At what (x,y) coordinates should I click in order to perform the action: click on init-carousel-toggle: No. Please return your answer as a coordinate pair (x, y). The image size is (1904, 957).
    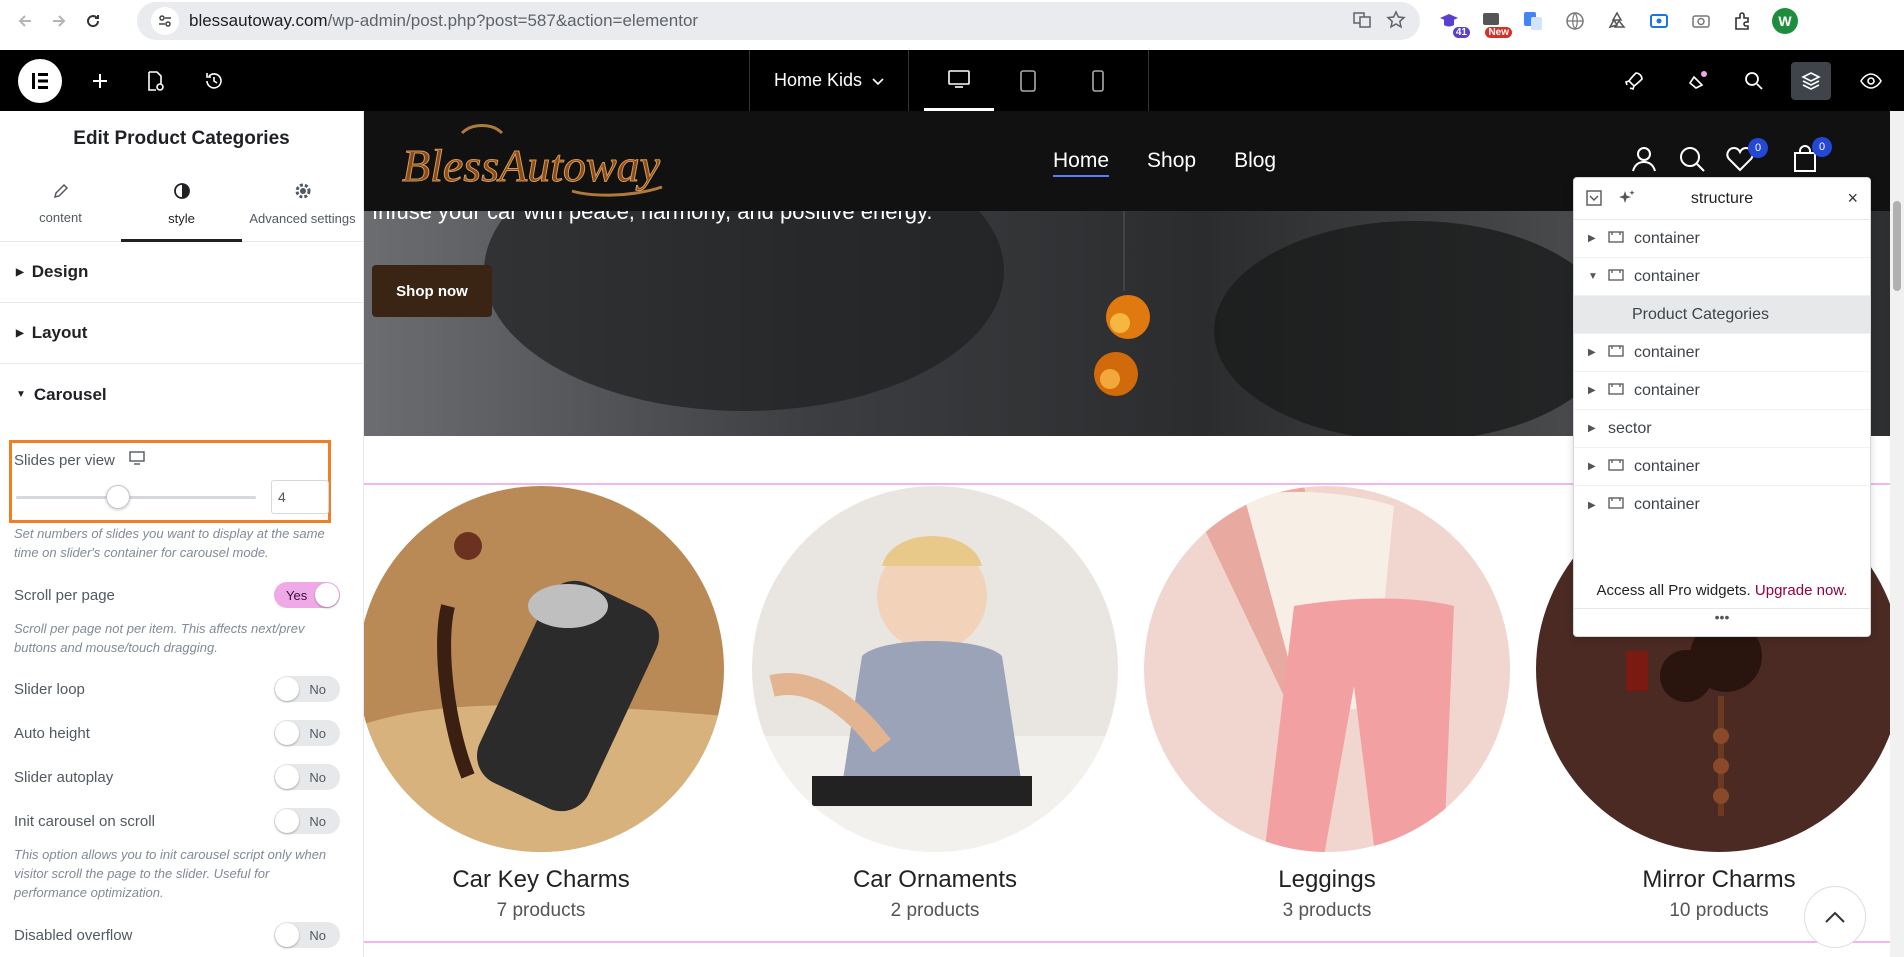
    Looking at the image, I should click on (307, 821).